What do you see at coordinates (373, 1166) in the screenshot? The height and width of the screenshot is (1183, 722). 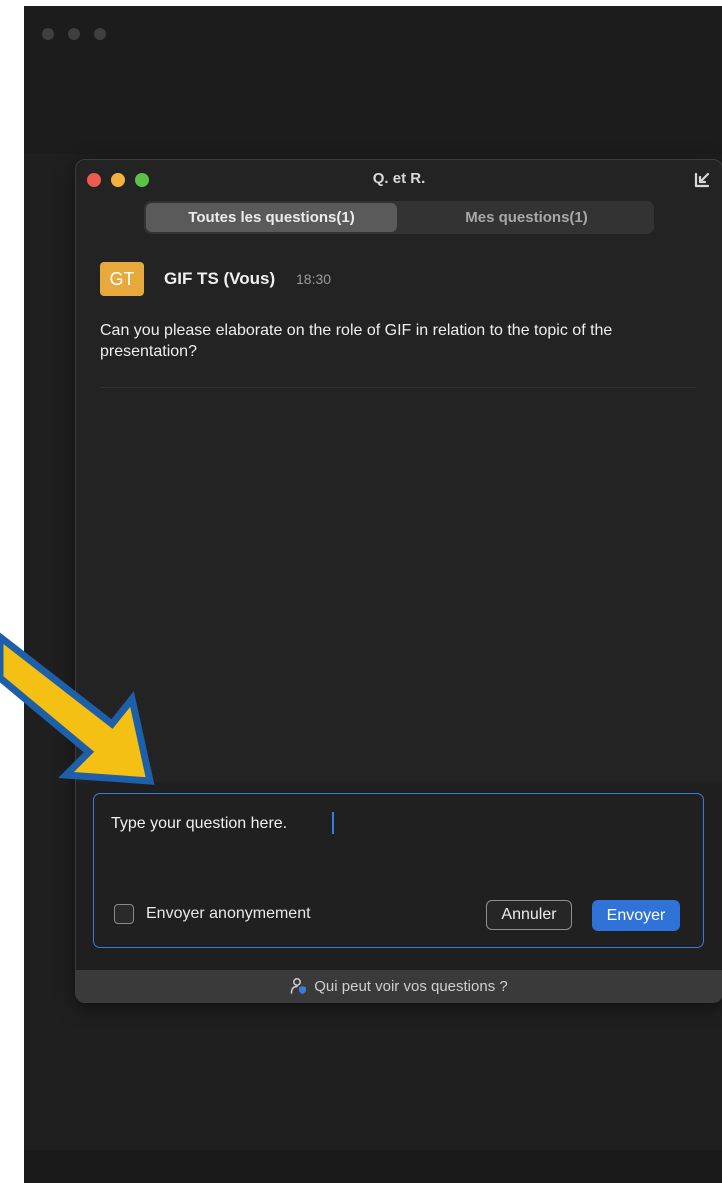 I see `background-footer` at bounding box center [373, 1166].